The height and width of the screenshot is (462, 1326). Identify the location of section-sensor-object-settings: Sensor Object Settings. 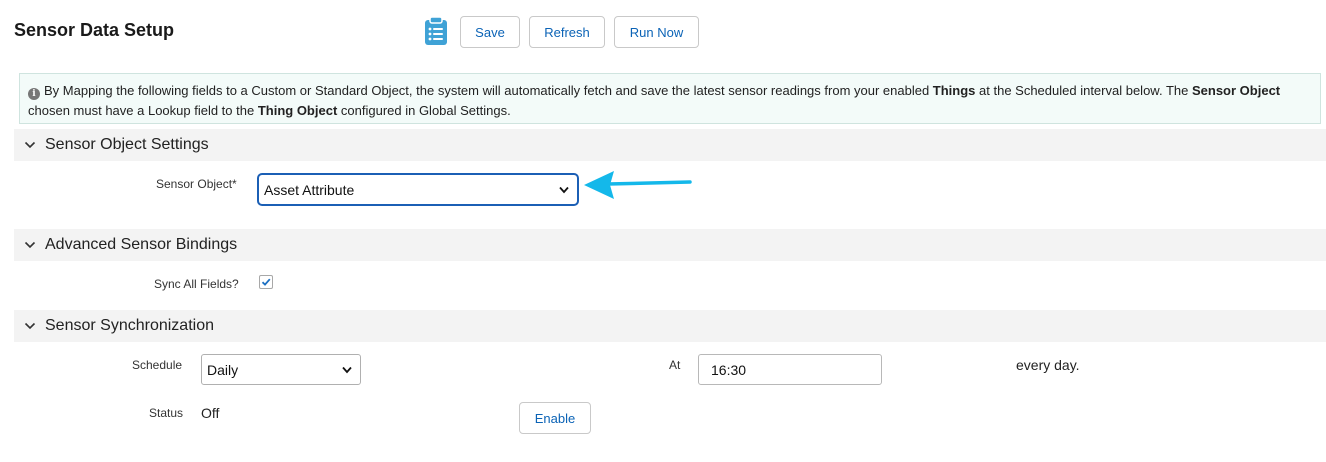
(670, 145).